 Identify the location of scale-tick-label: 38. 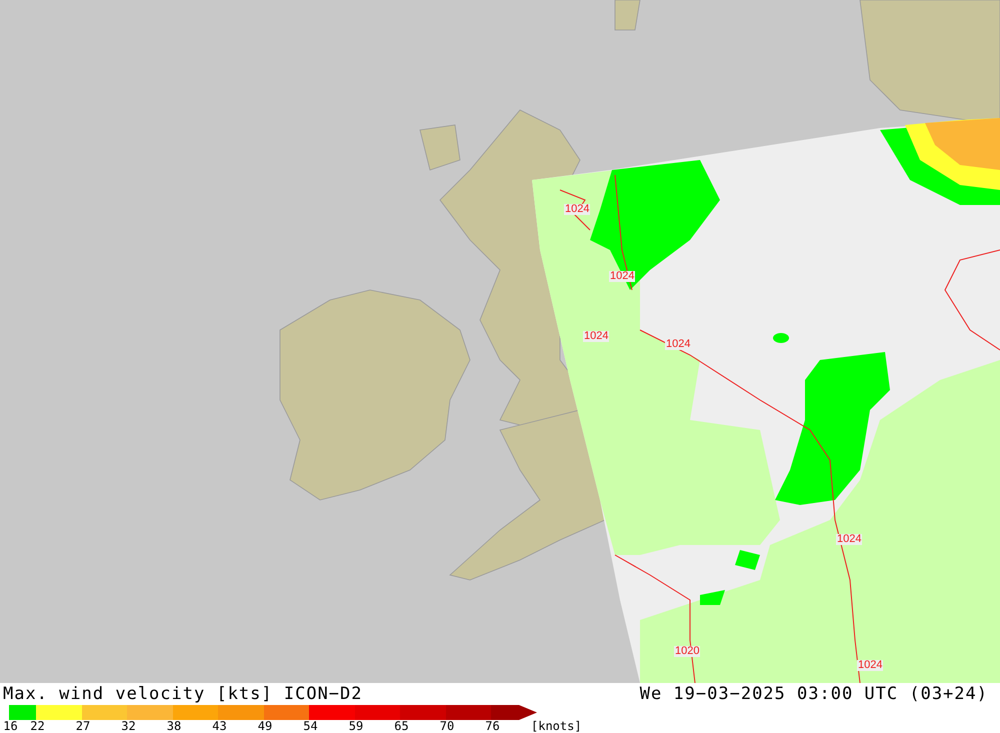
(174, 726).